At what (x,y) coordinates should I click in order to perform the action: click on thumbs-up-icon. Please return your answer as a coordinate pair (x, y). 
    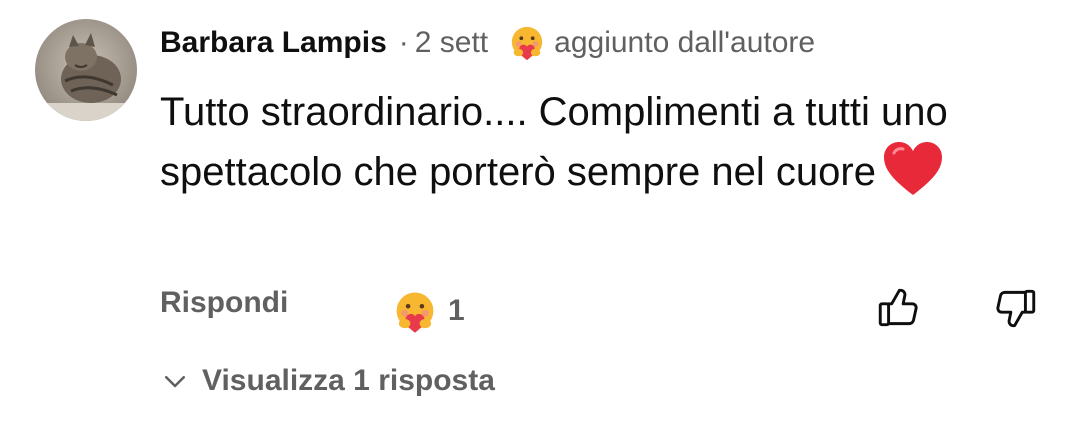
    Looking at the image, I should click on (899, 308).